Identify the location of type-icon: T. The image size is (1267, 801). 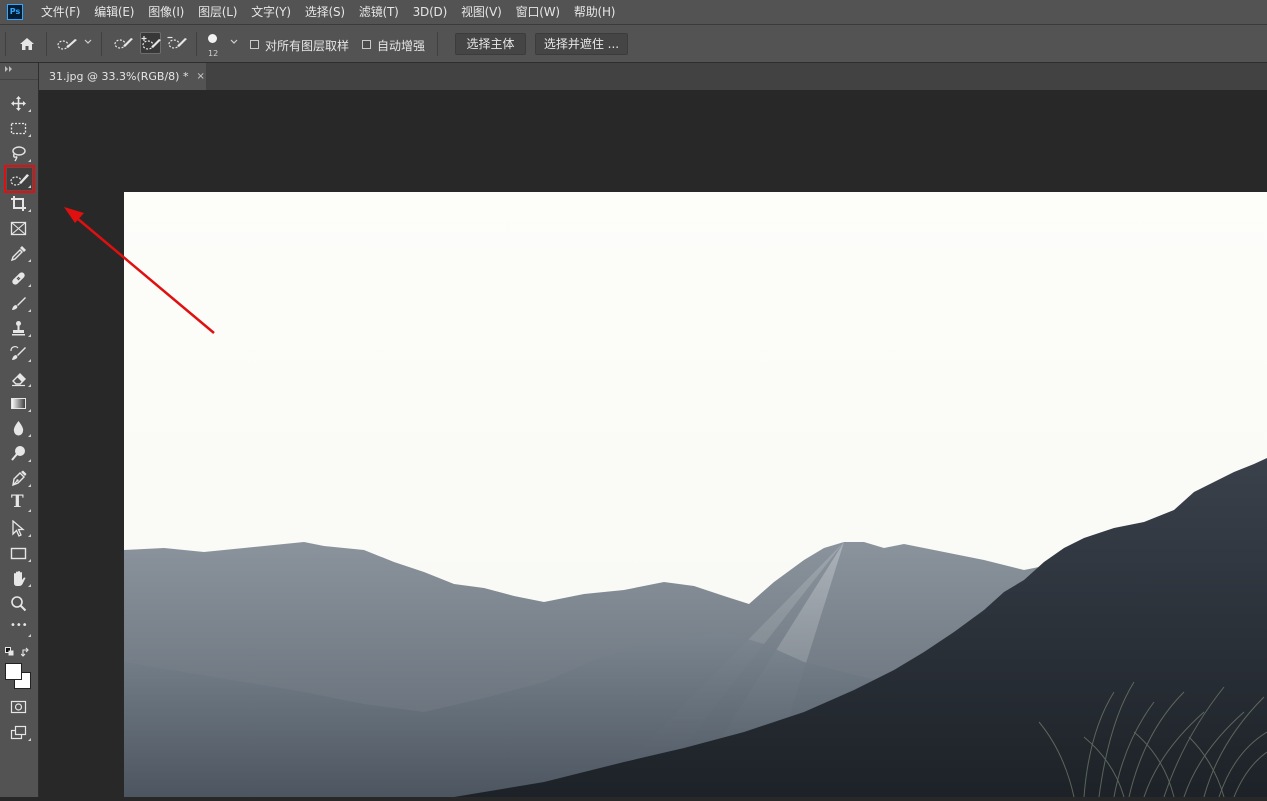
(17, 502).